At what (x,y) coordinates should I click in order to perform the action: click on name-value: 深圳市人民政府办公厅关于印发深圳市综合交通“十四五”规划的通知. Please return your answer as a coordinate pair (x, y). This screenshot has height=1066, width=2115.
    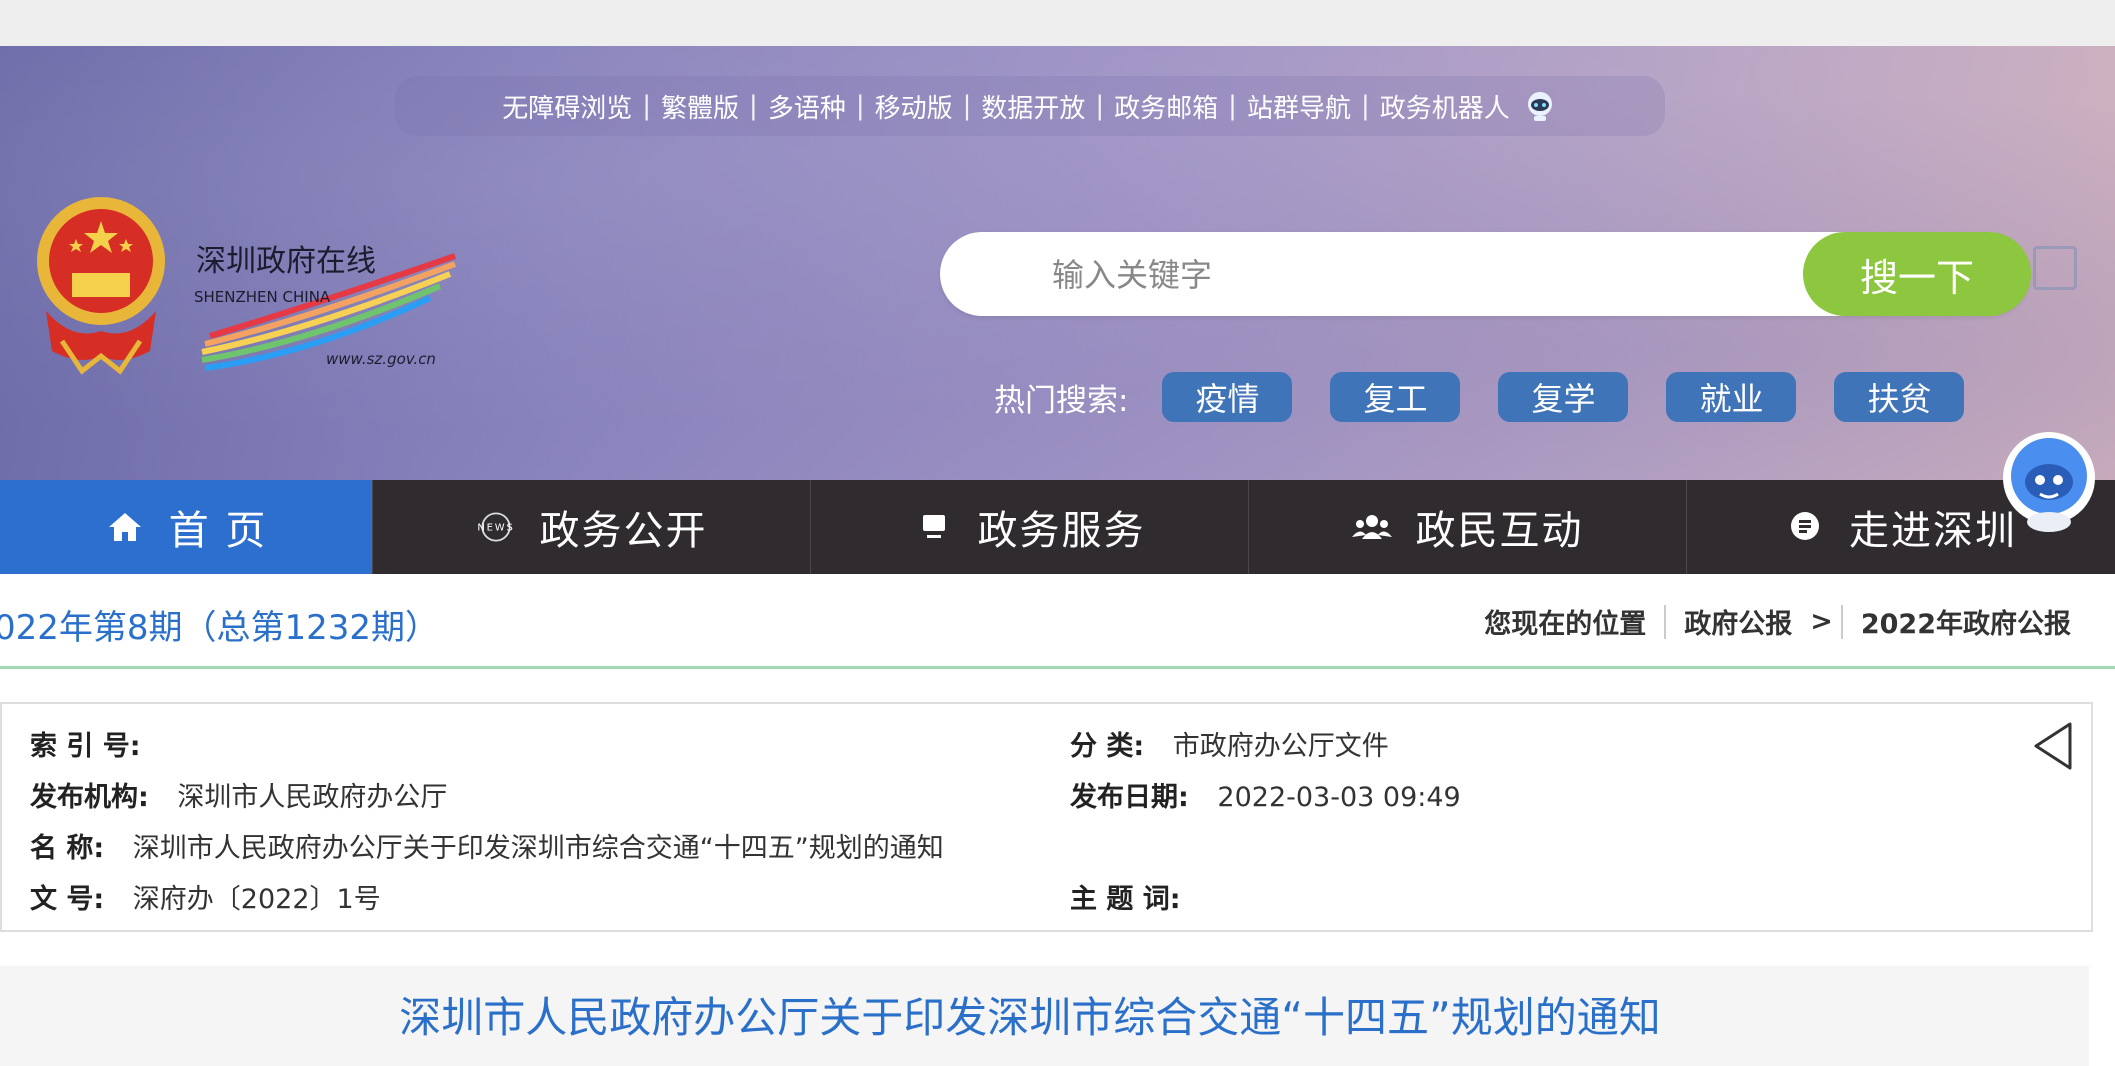
    Looking at the image, I should click on (538, 848).